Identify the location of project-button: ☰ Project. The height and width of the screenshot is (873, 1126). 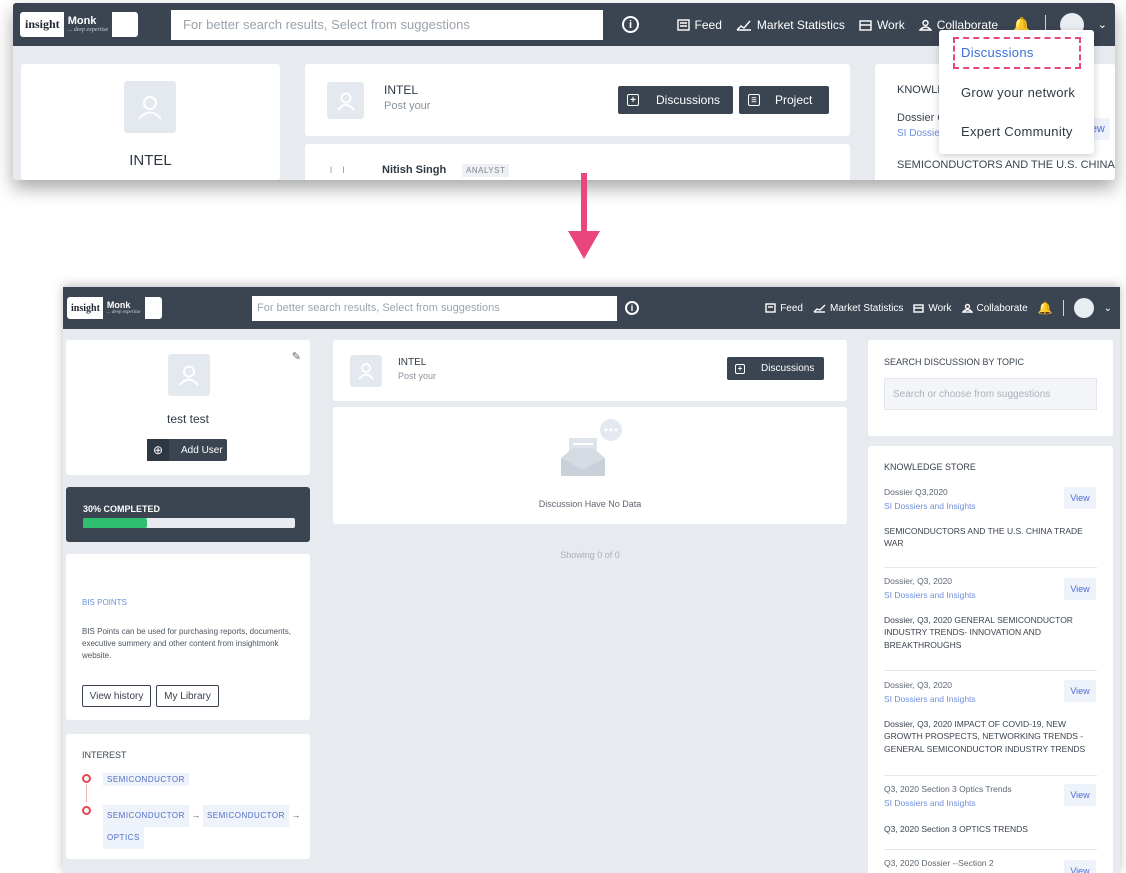
(784, 100).